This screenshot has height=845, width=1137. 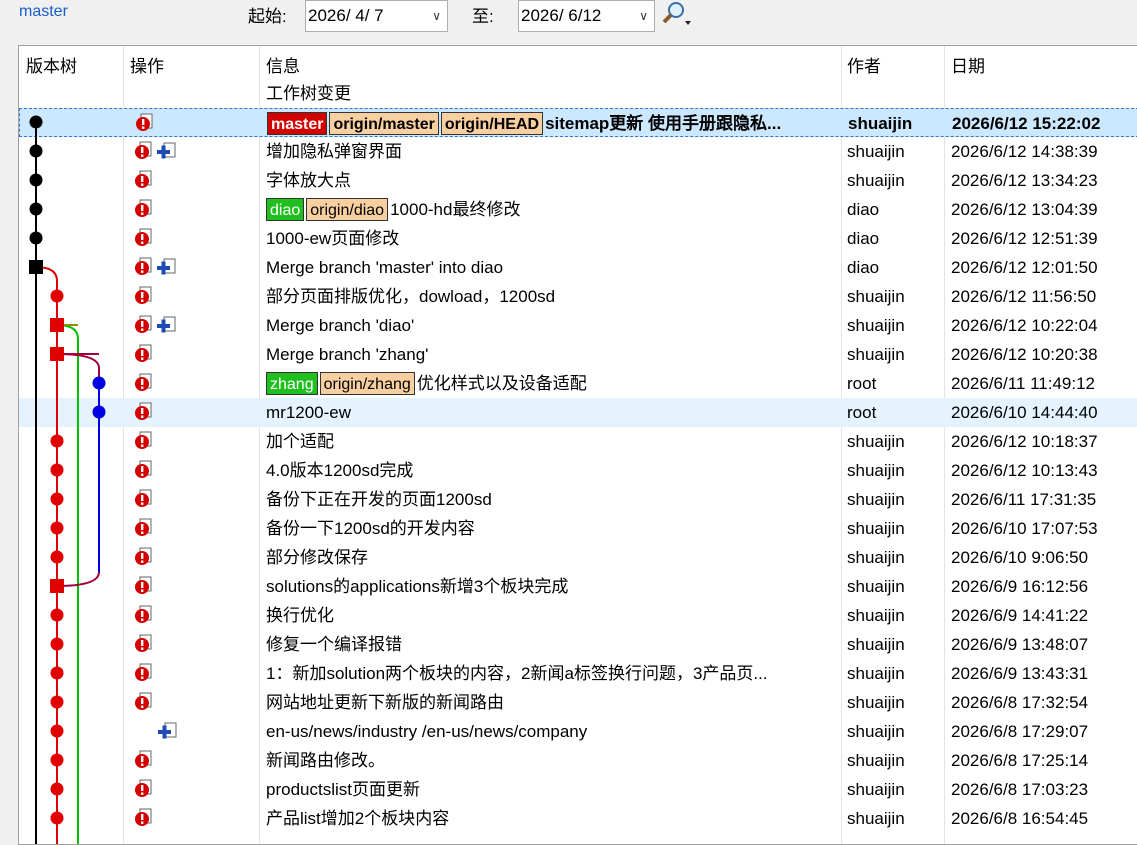 What do you see at coordinates (578, 818) in the screenshot?
I see `commit-row: 产品list增加2个板块内容 shuaijin 2026/6/8 16:54:45` at bounding box center [578, 818].